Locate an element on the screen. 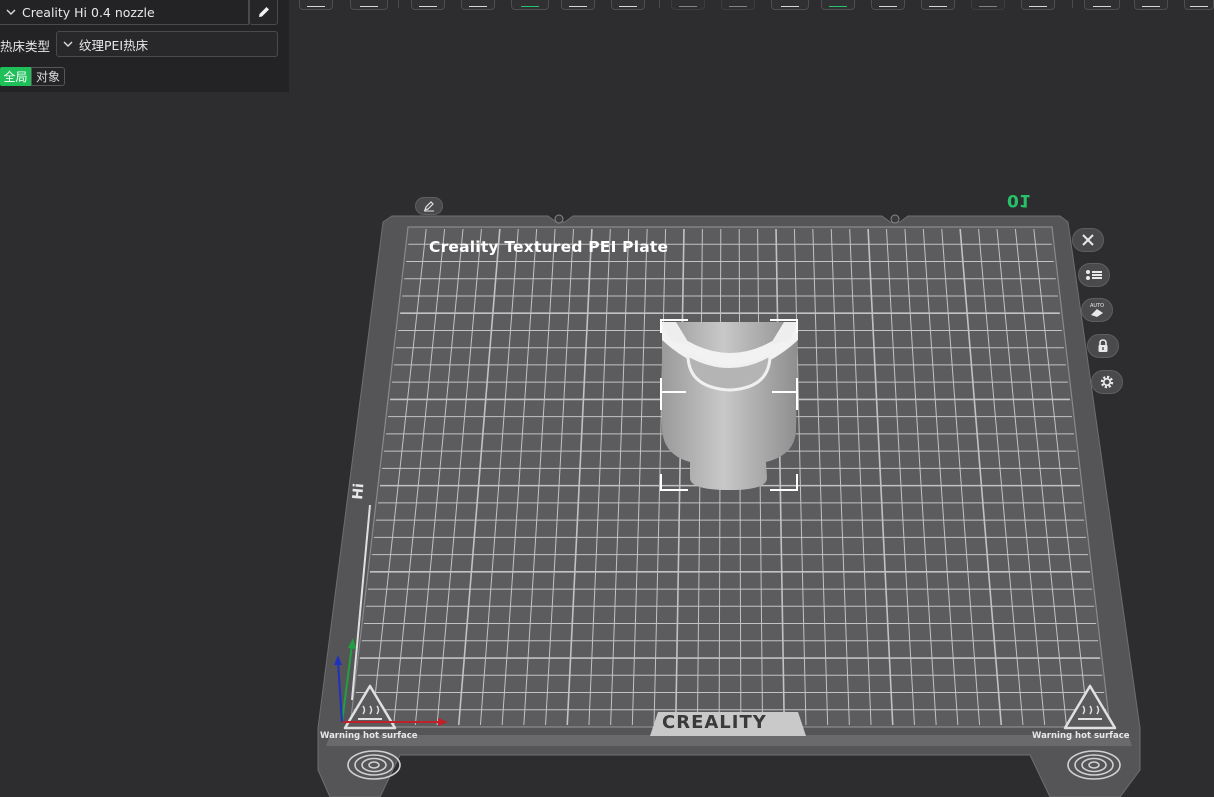 The height and width of the screenshot is (797, 1214). toolbar-more-button is located at coordinates (1199, 5).